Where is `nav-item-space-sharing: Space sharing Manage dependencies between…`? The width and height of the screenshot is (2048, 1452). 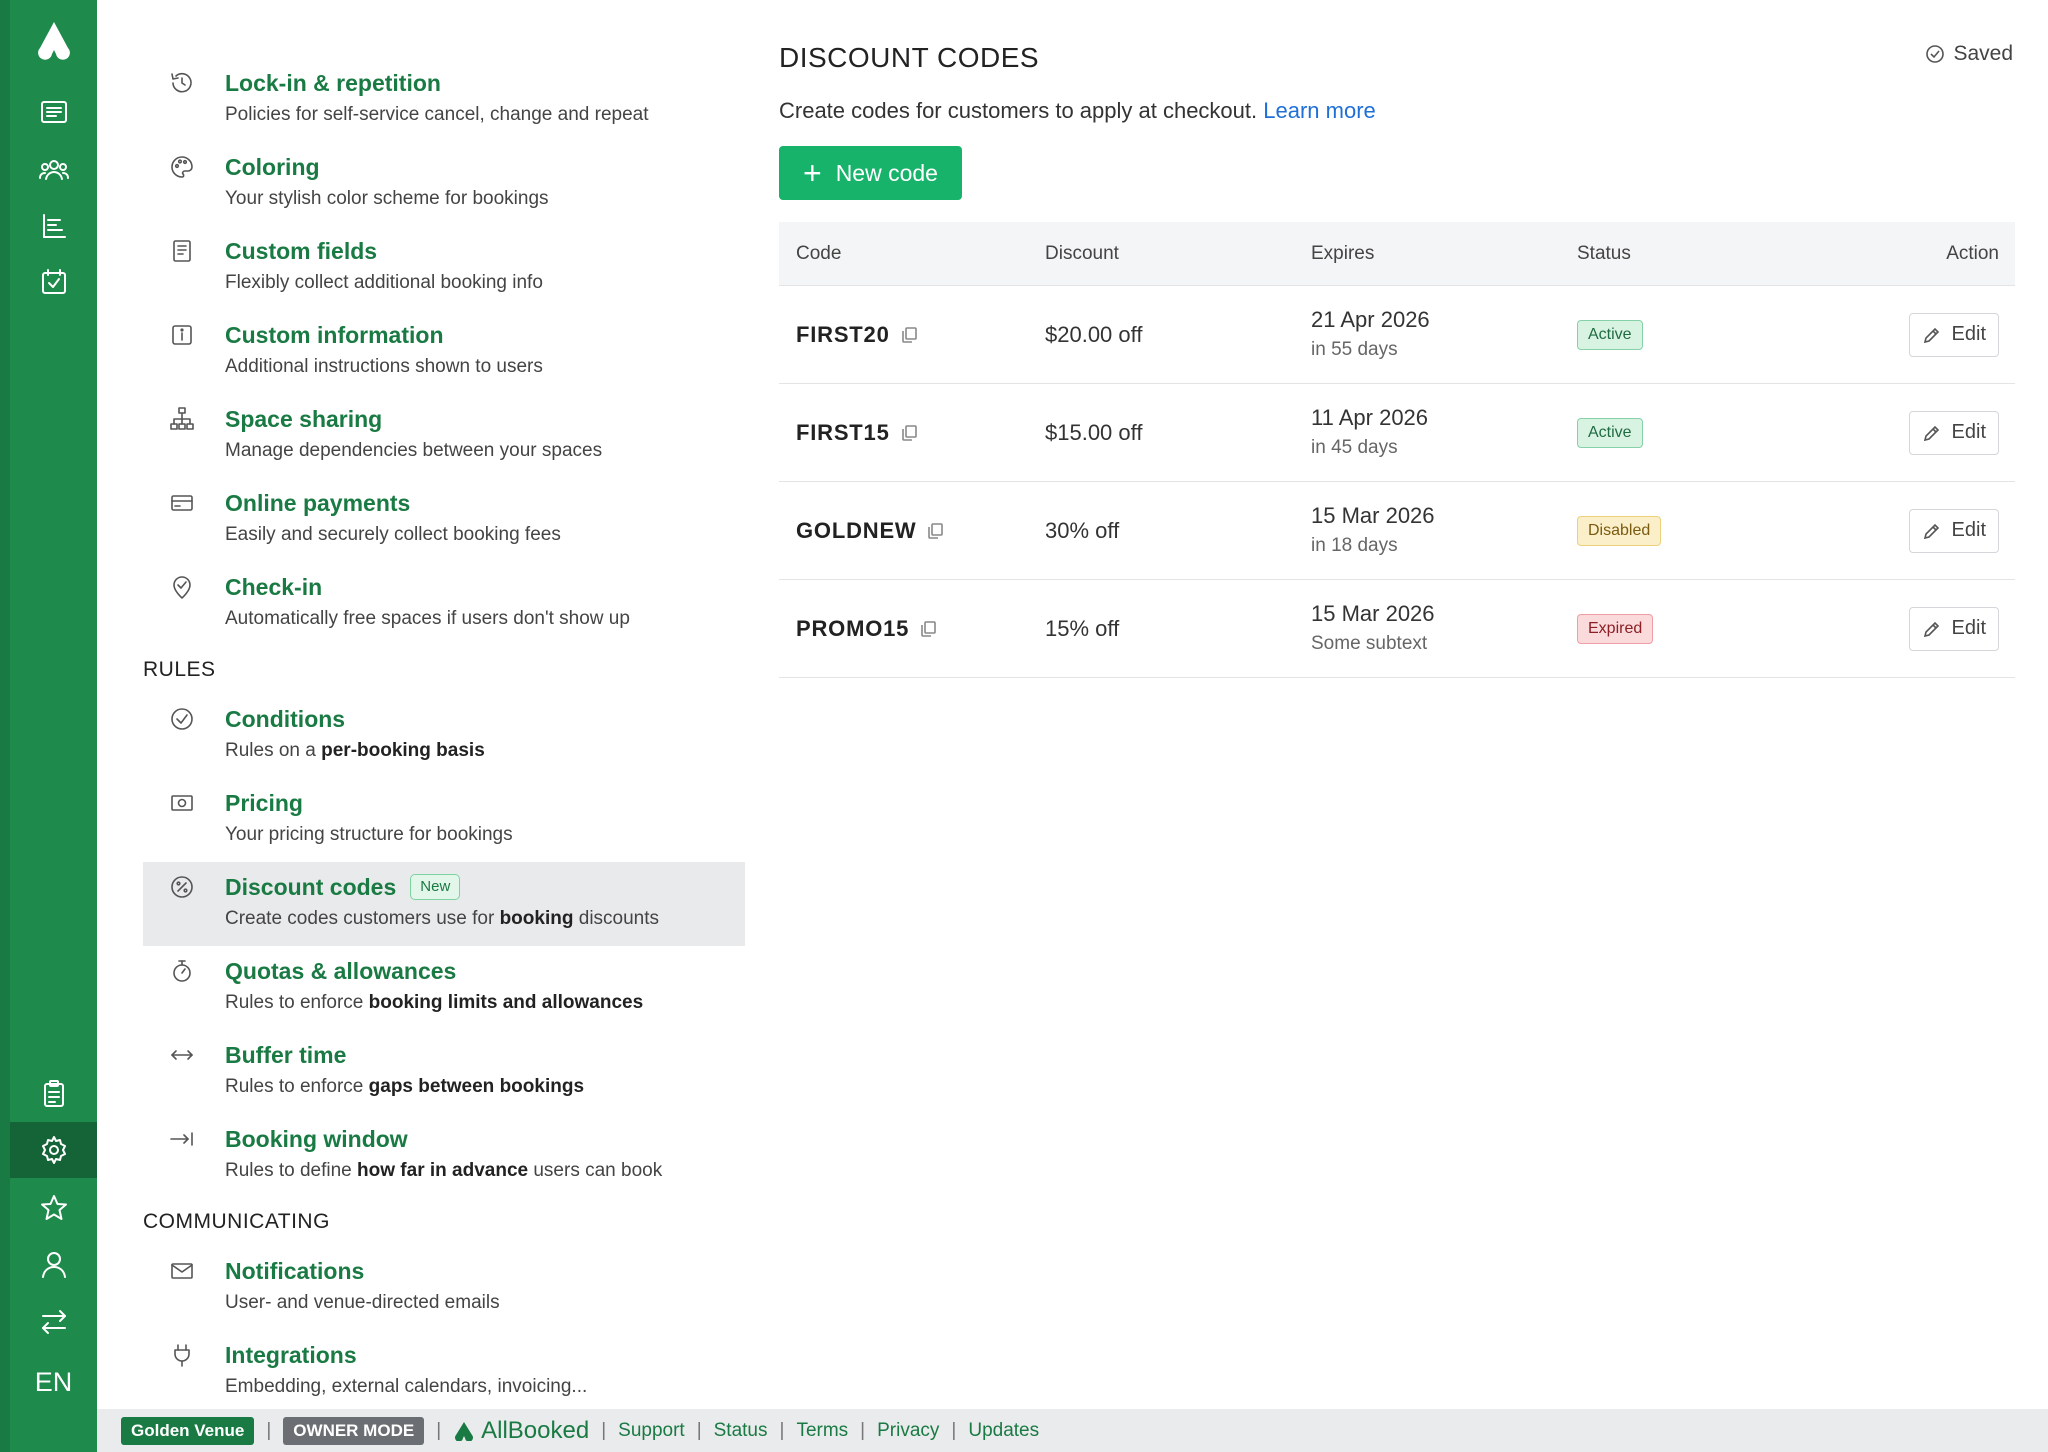
nav-item-space-sharing: Space sharing Manage dependencies between… is located at coordinates (444, 436).